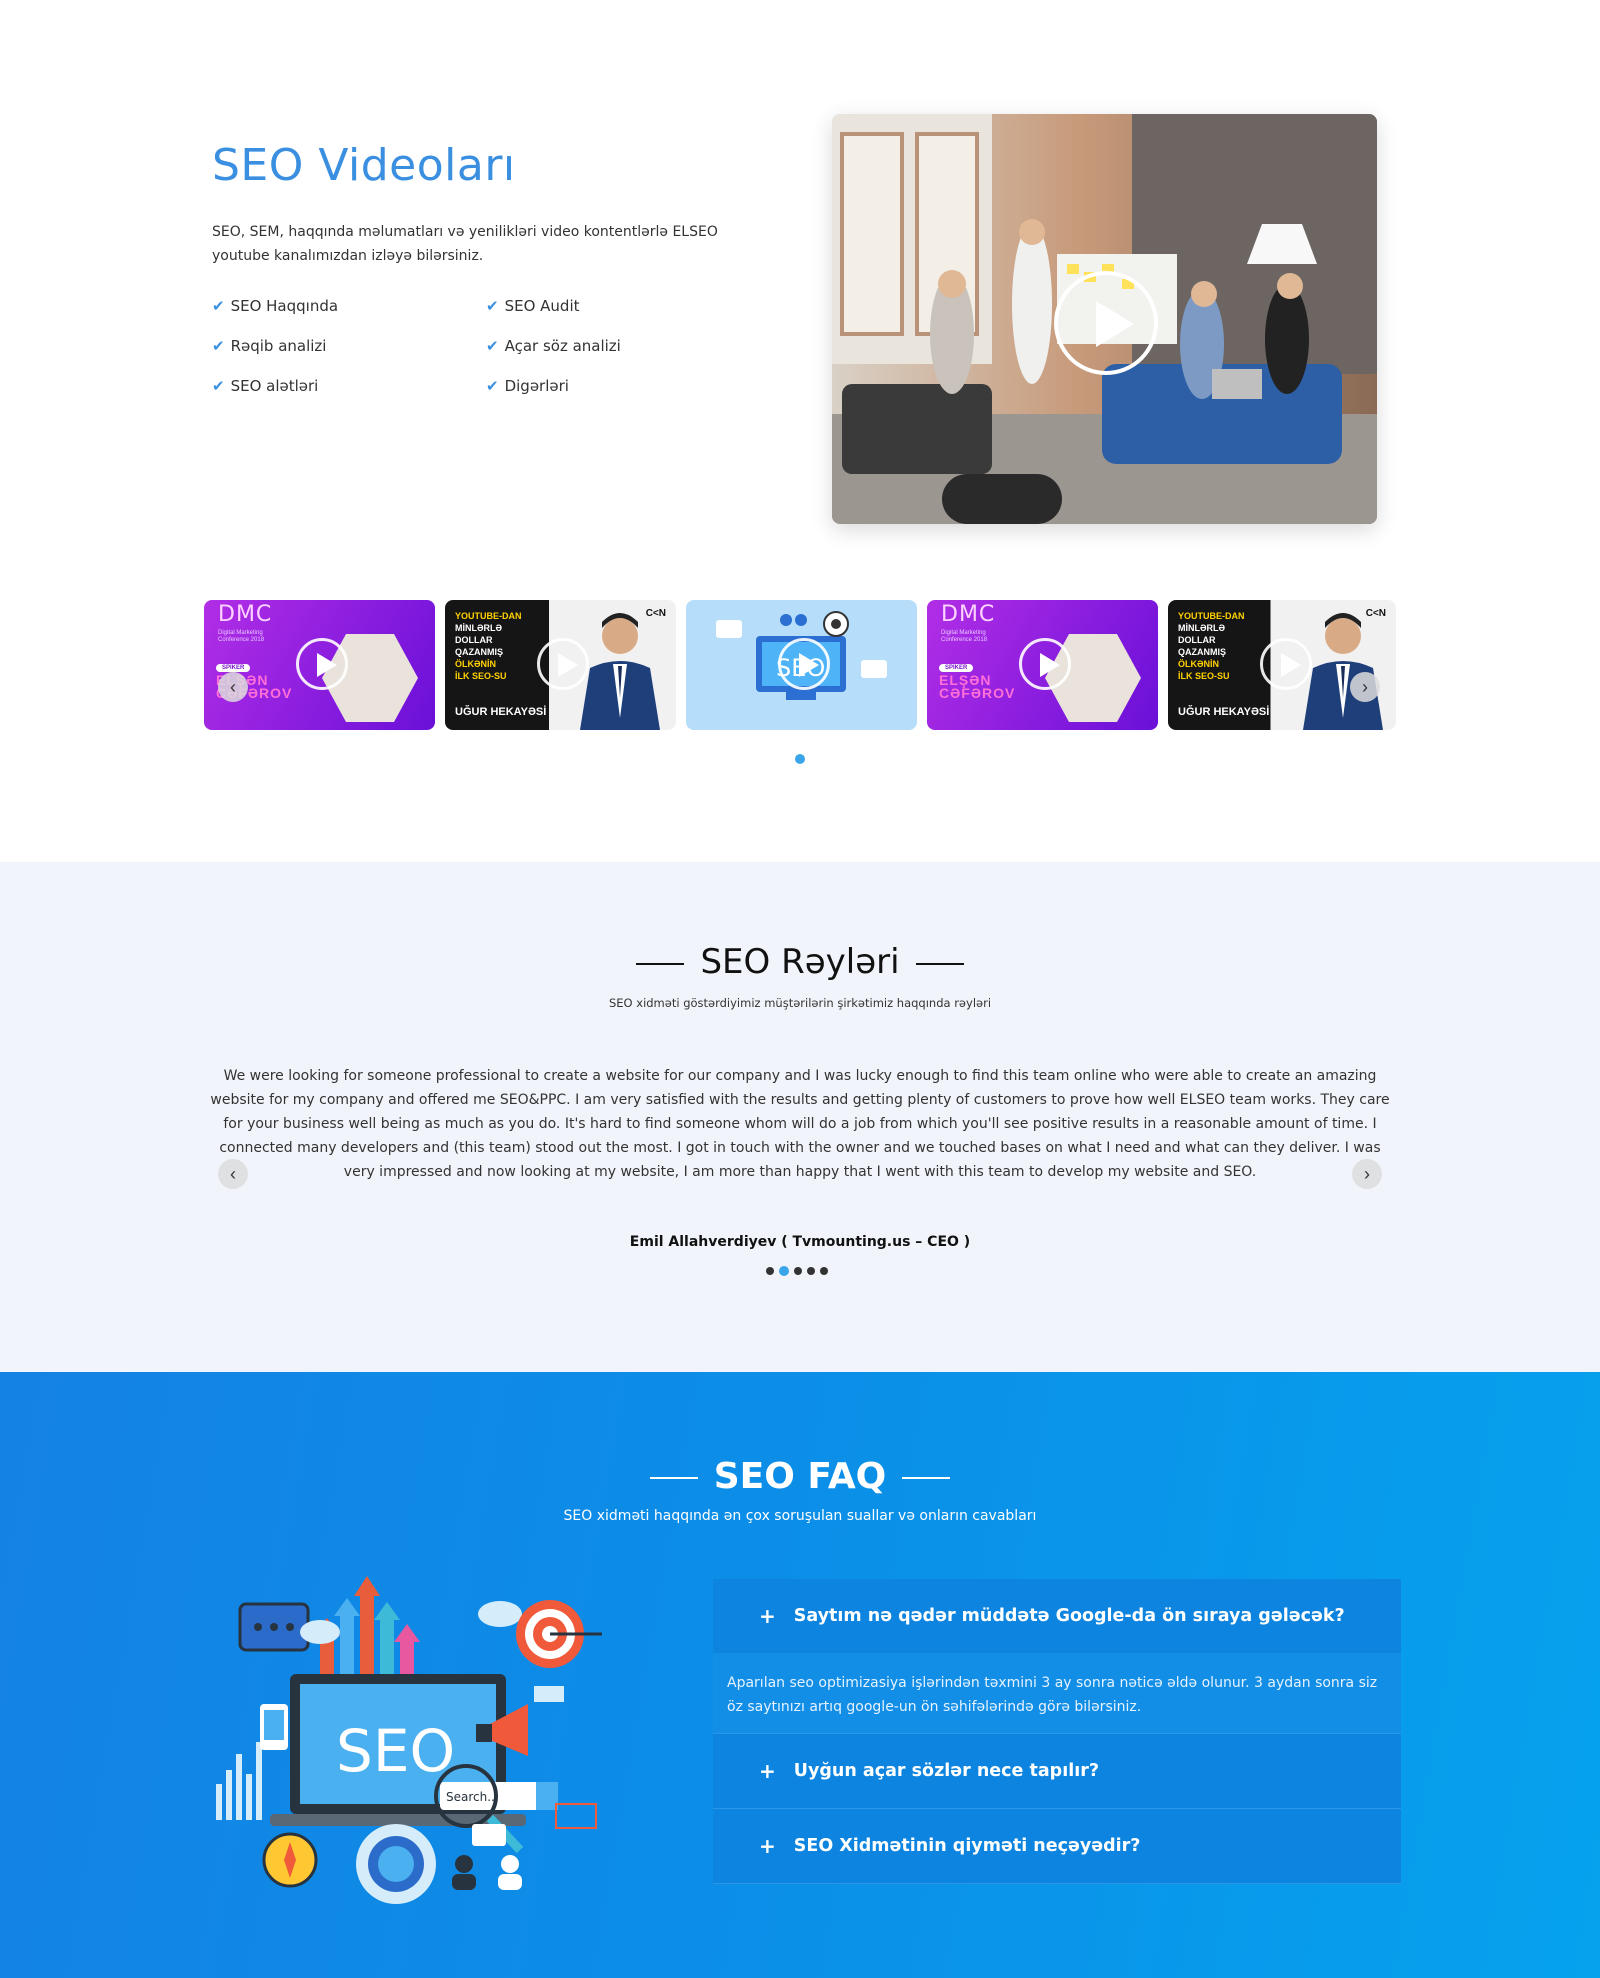 This screenshot has width=1600, height=1978. I want to click on faq-item: + Uyğun açar sözlər nece tapılır?, so click(1057, 1771).